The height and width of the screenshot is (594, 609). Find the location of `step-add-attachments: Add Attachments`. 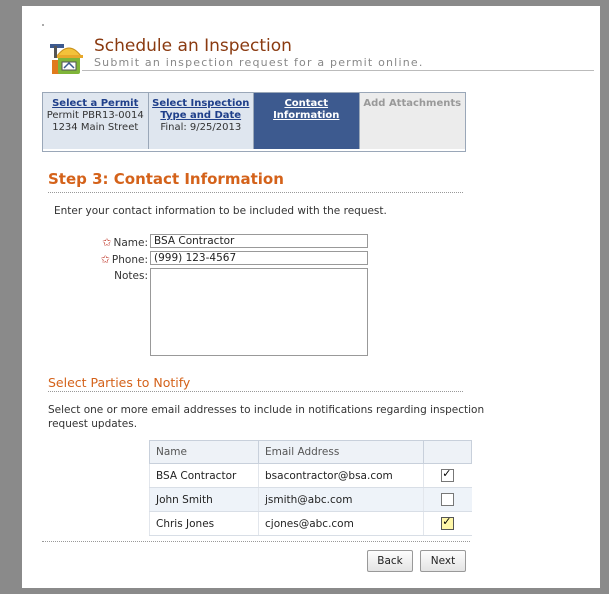

step-add-attachments: Add Attachments is located at coordinates (412, 121).